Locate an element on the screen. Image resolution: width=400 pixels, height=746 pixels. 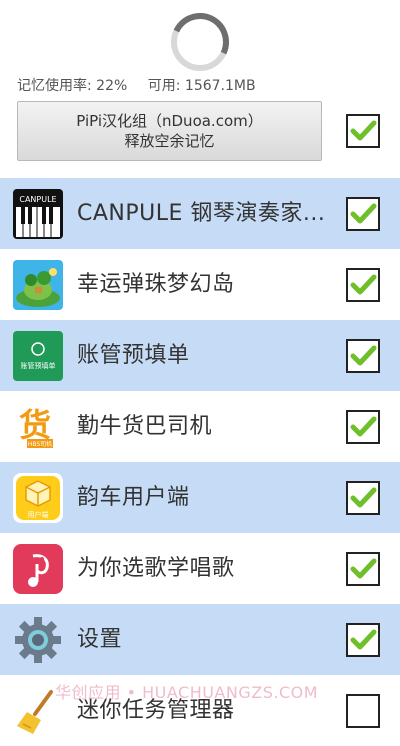
cargo-app-icon: 货 HBS司机 is located at coordinates (38, 427).